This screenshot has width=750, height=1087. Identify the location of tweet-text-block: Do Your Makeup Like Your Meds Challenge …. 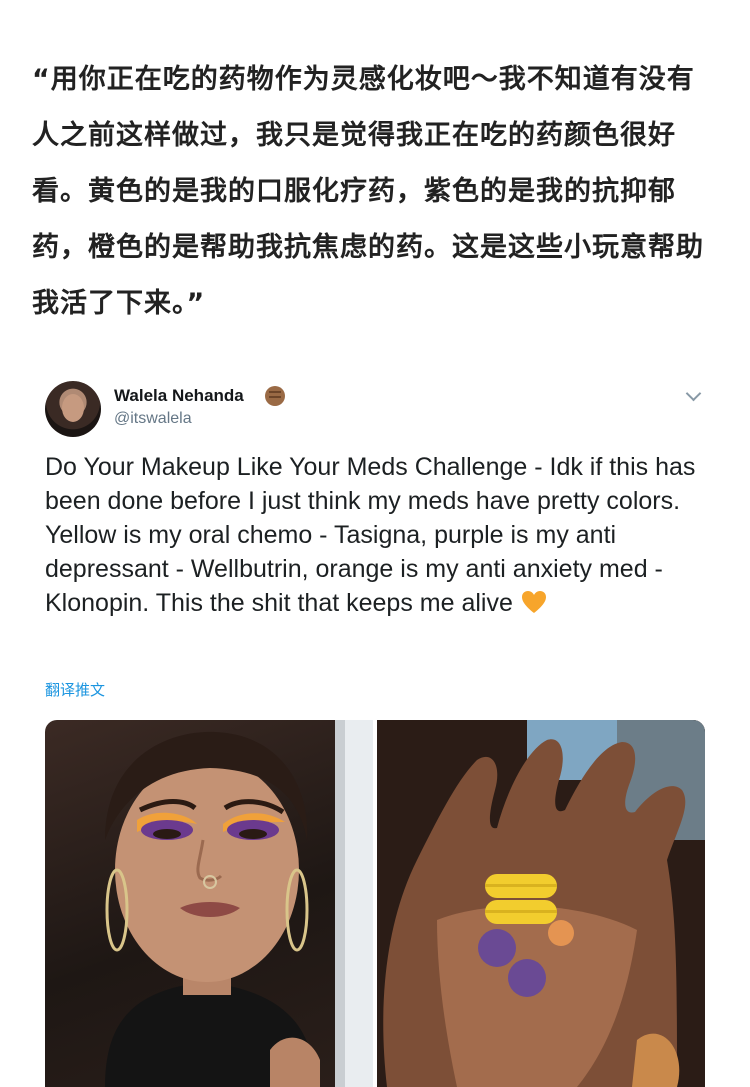
(380, 535).